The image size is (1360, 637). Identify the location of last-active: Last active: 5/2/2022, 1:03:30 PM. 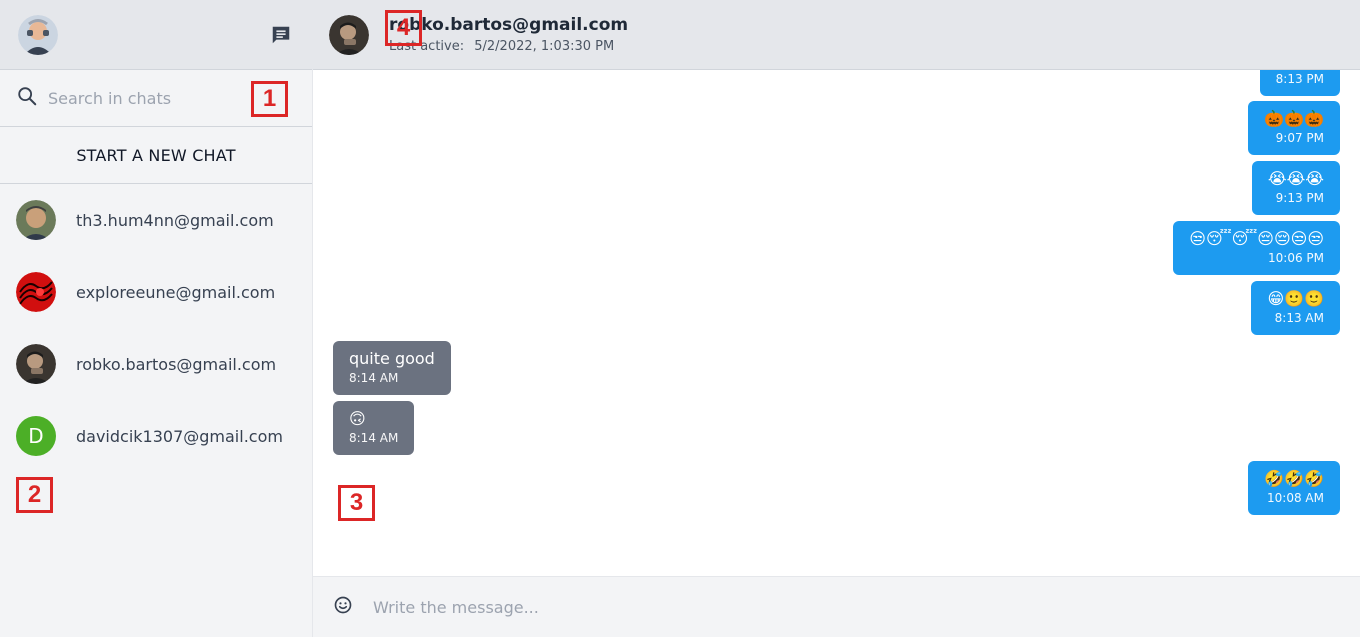
(508, 46).